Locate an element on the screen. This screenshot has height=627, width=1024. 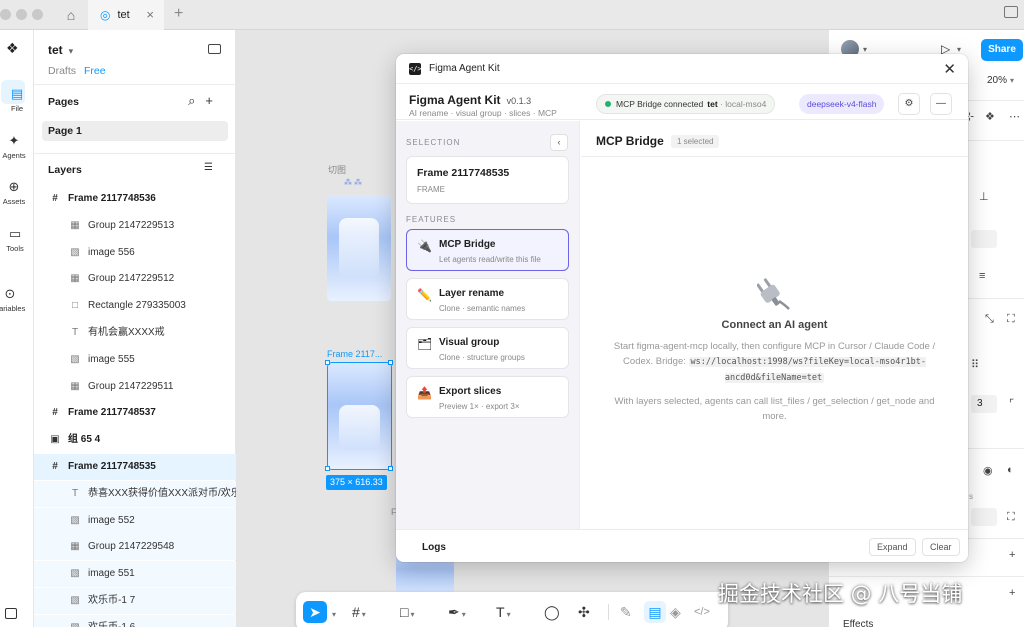
close-icon: ✕ is located at coordinates (949, 69).